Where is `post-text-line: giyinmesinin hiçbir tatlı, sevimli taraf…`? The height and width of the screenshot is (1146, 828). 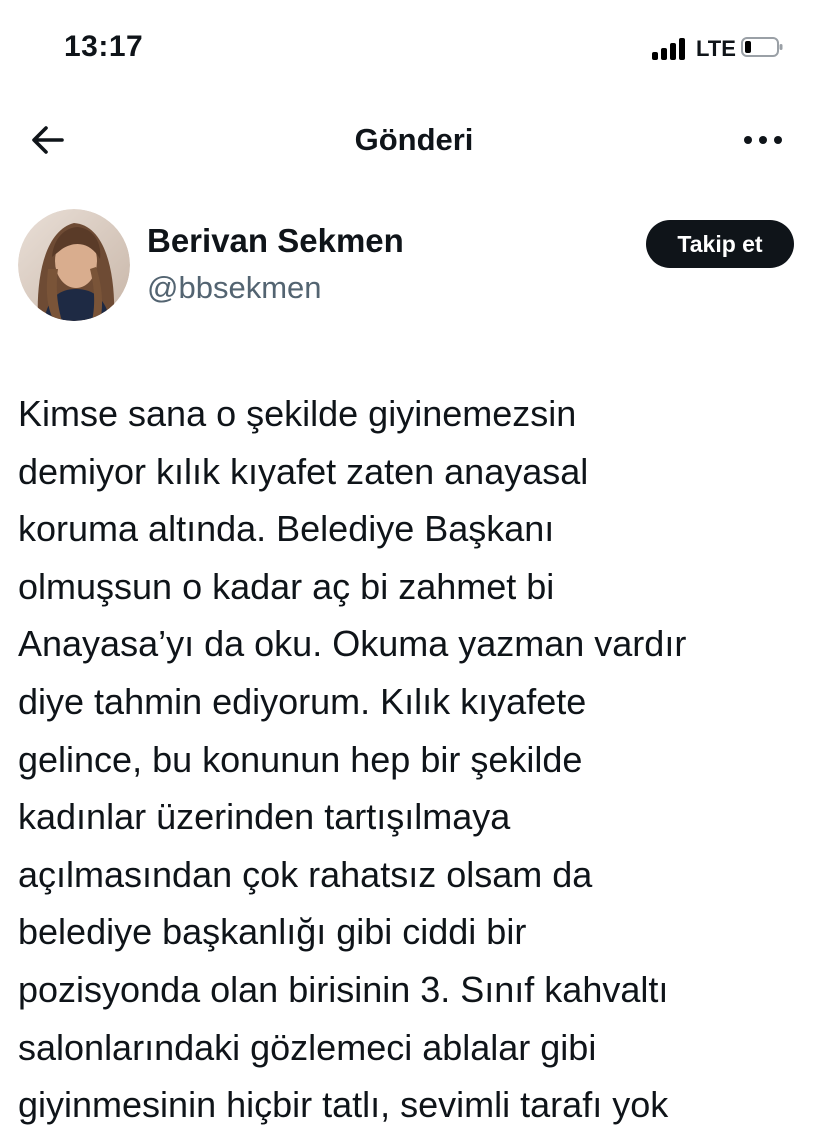 post-text-line: giyinmesinin hiçbir tatlı, sevimli taraf… is located at coordinates (343, 1105).